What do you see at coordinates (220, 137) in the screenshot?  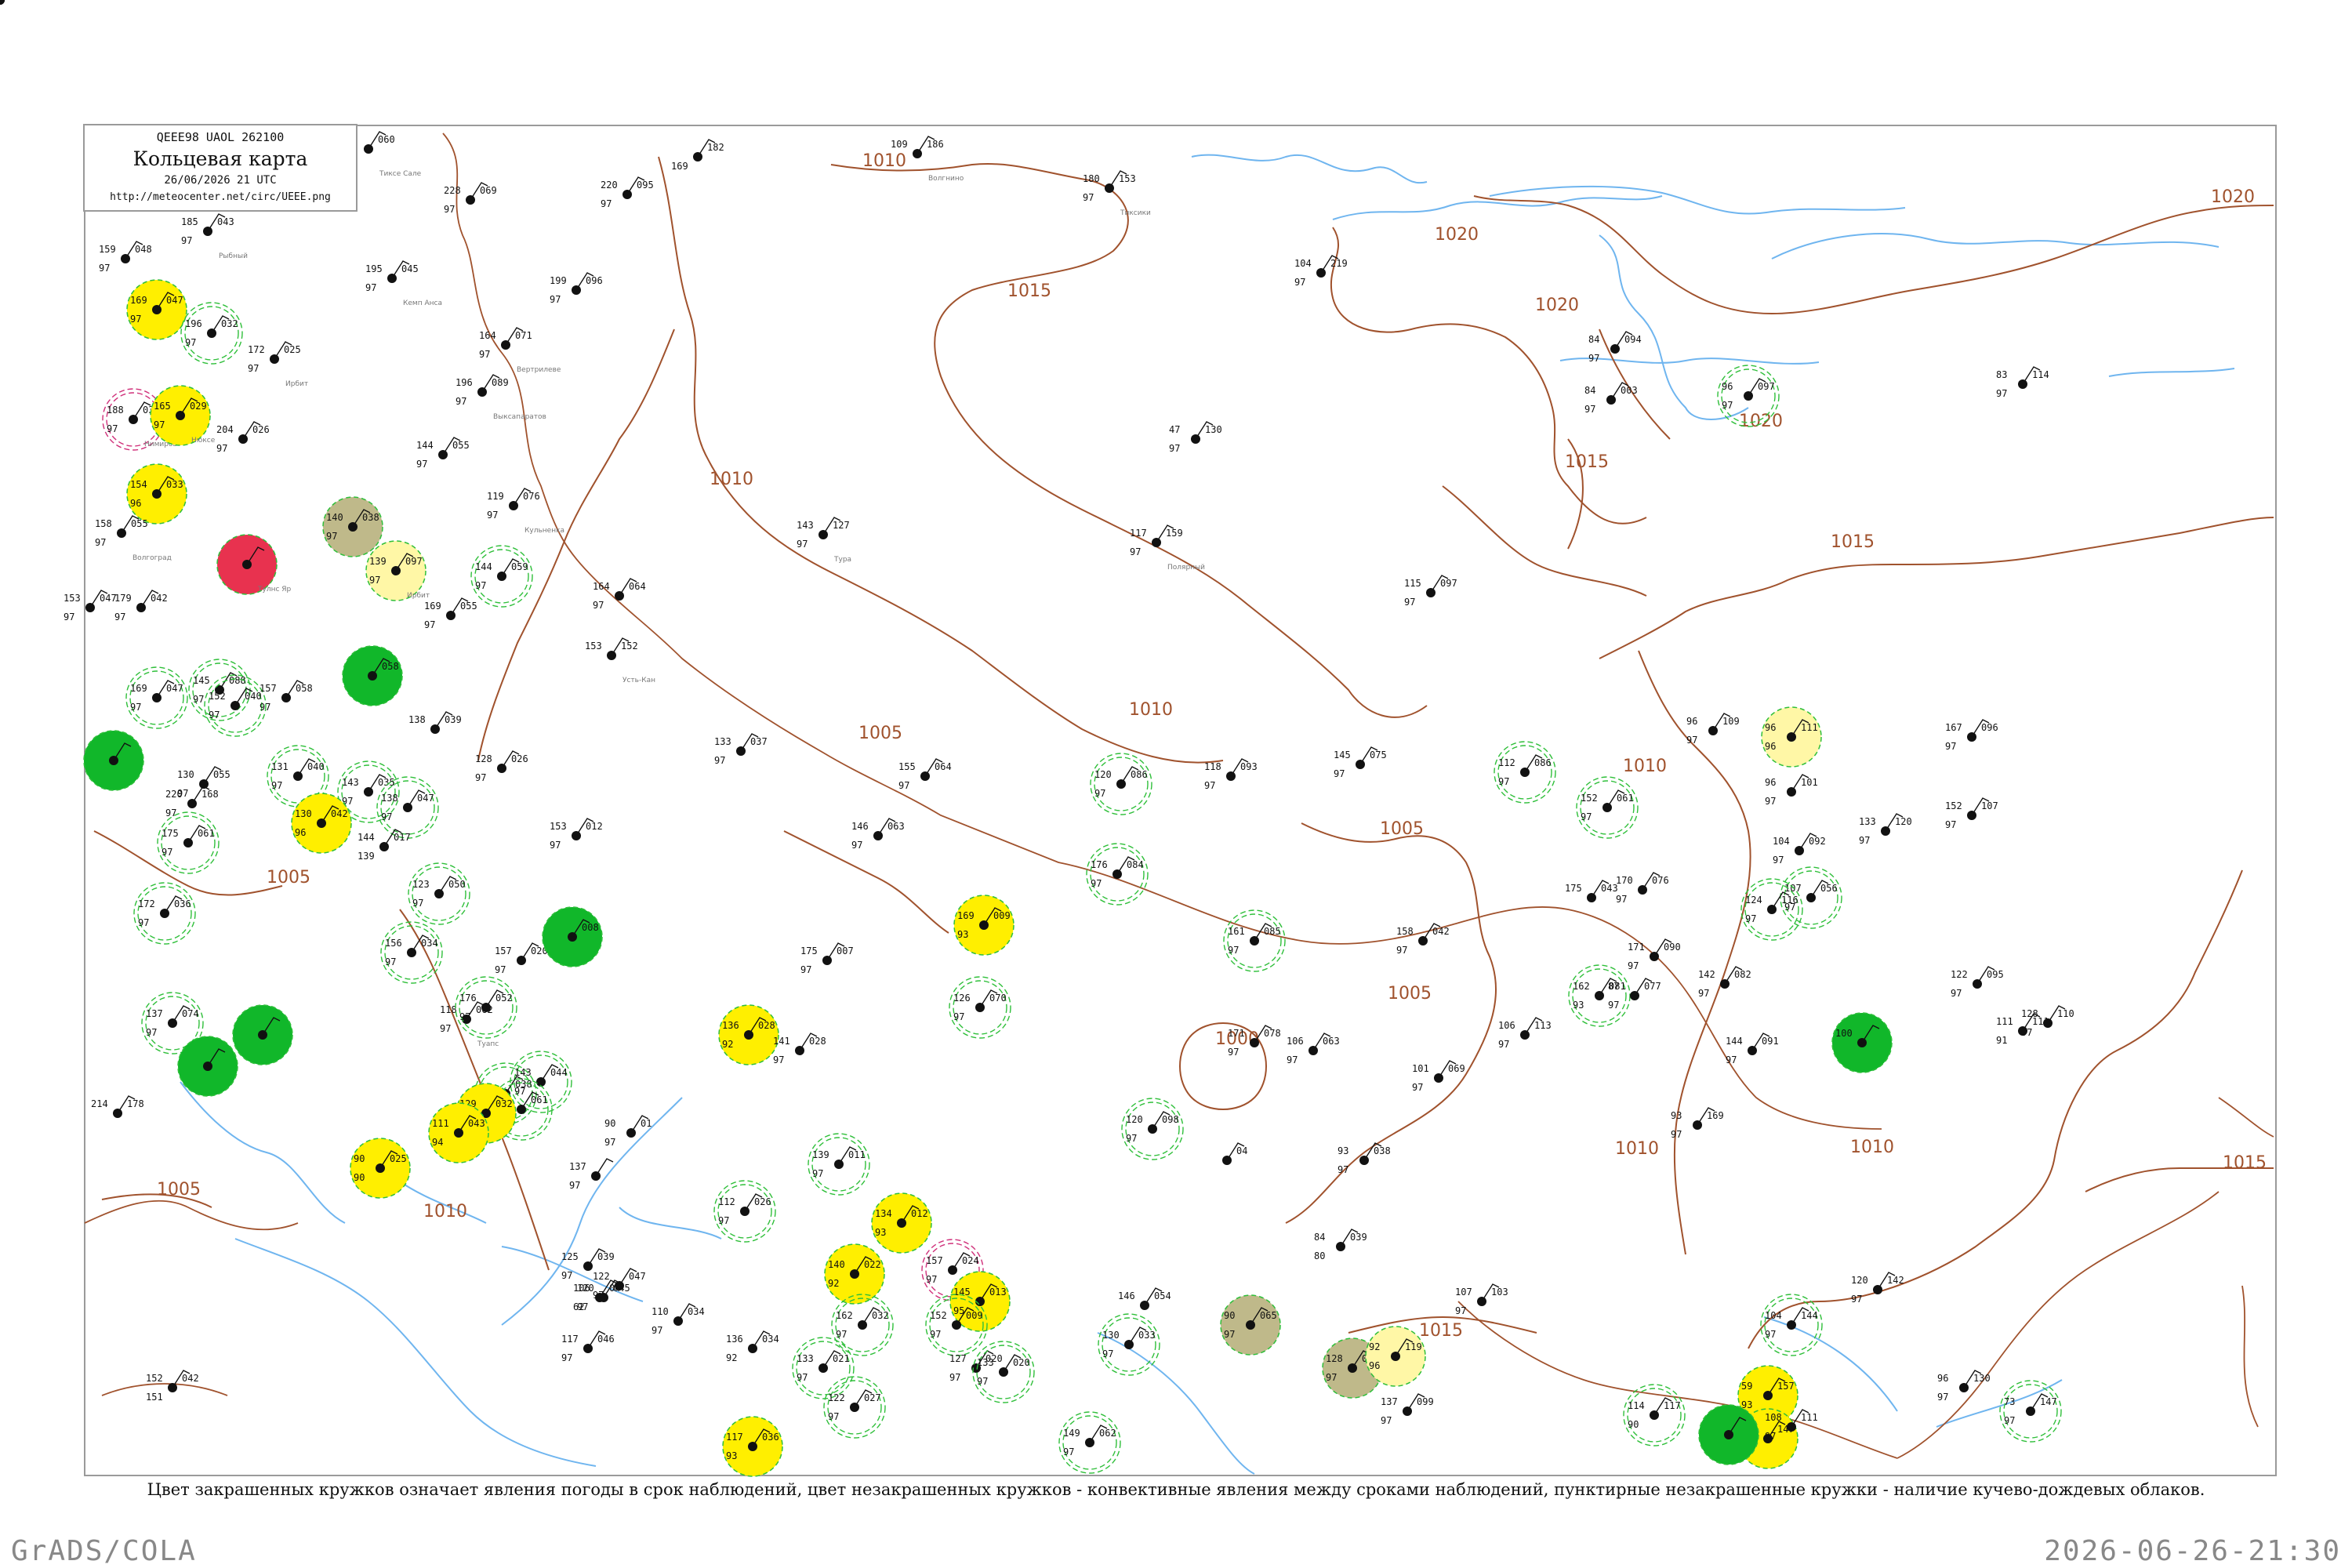 I see `bulletin-code: QEEE98 UAOL 262100` at bounding box center [220, 137].